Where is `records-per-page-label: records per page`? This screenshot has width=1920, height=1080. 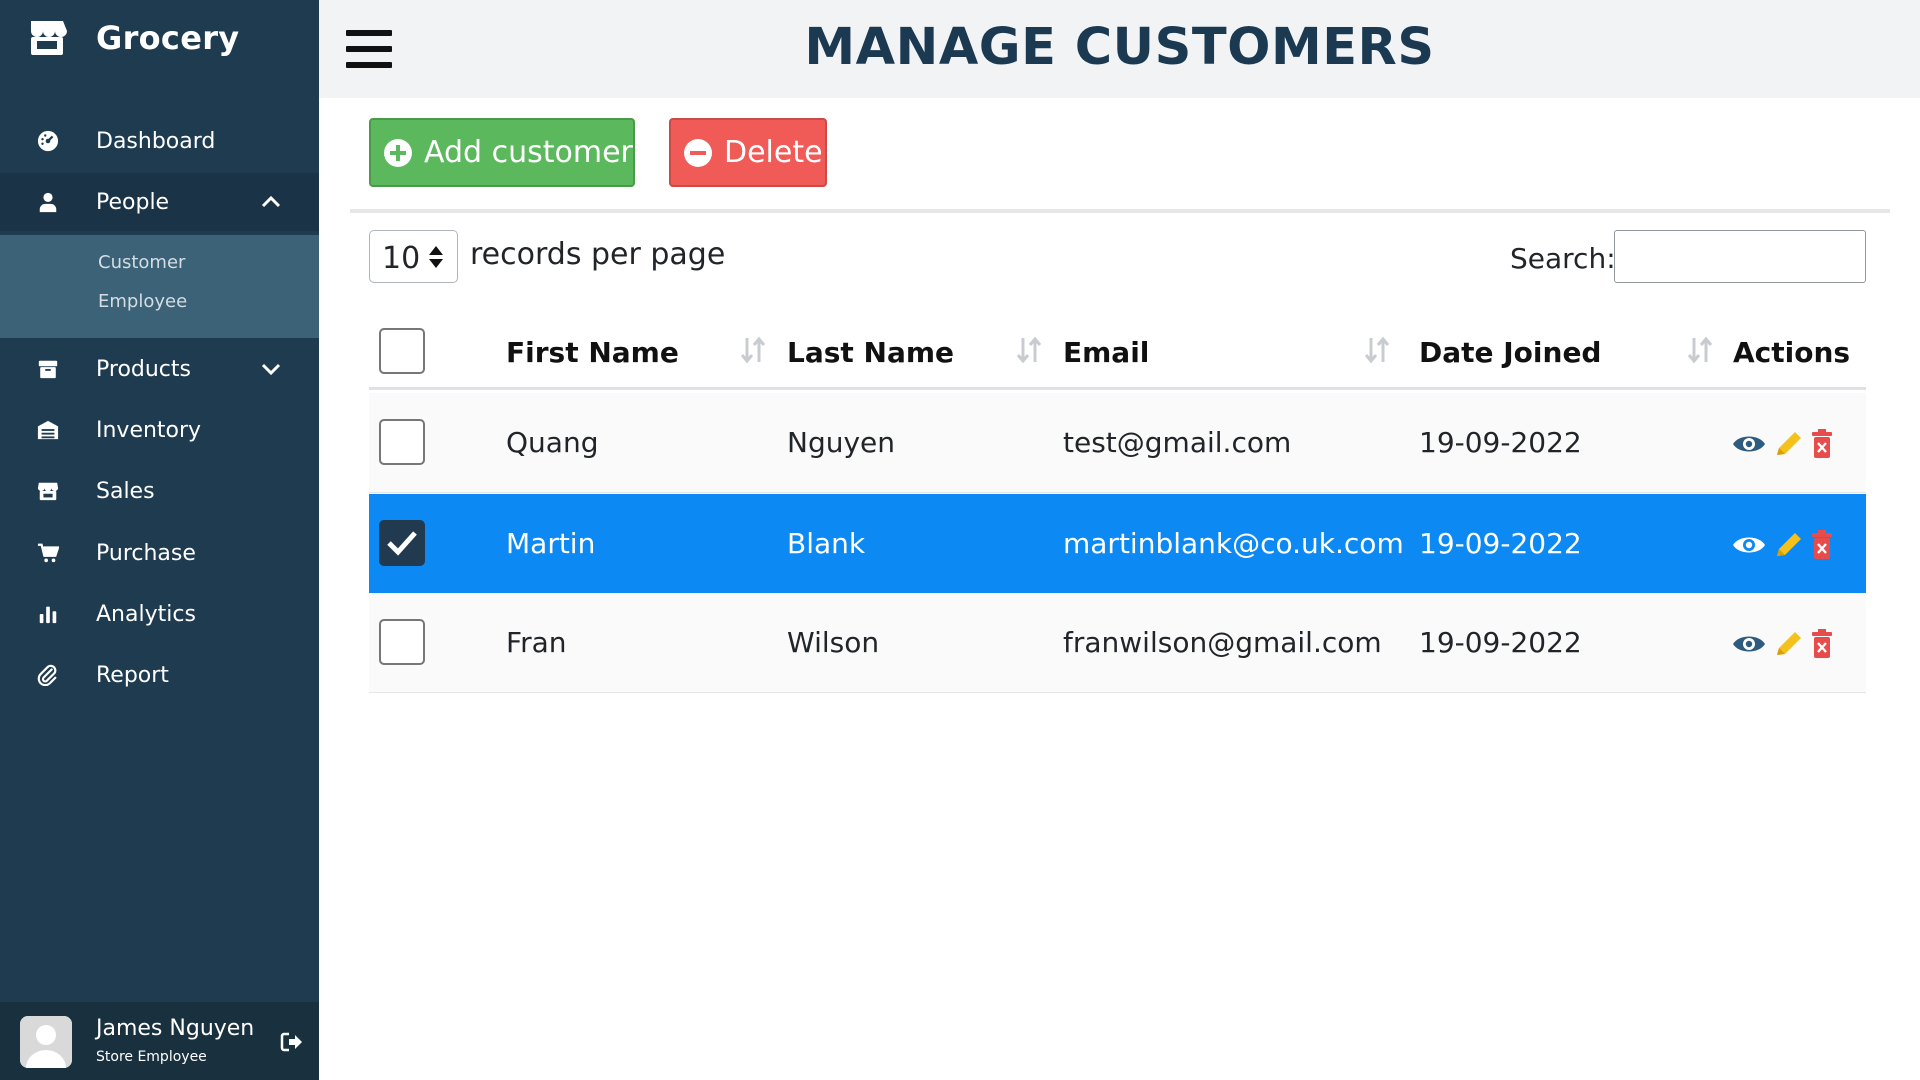 records-per-page-label: records per page is located at coordinates (598, 254).